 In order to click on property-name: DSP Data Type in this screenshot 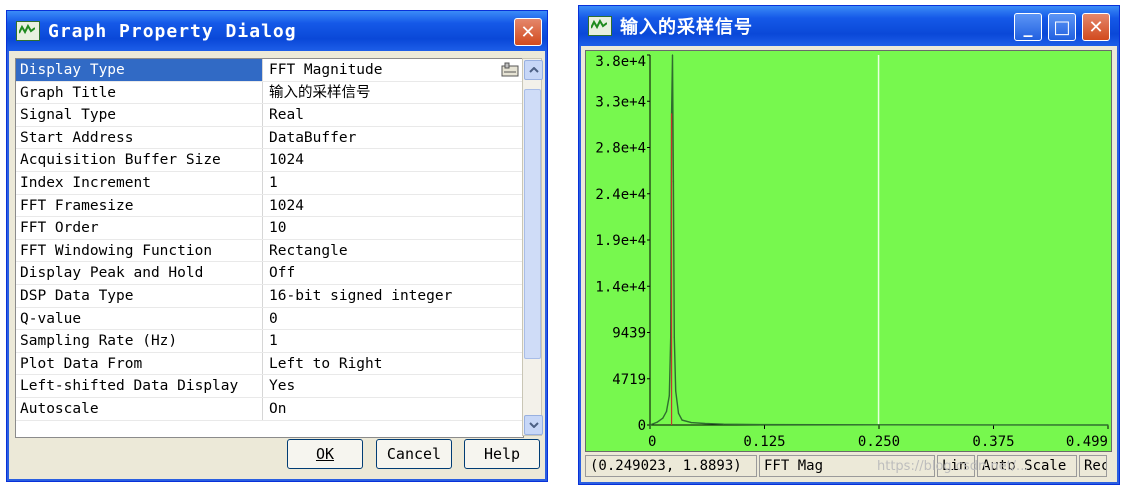, I will do `click(139, 296)`.